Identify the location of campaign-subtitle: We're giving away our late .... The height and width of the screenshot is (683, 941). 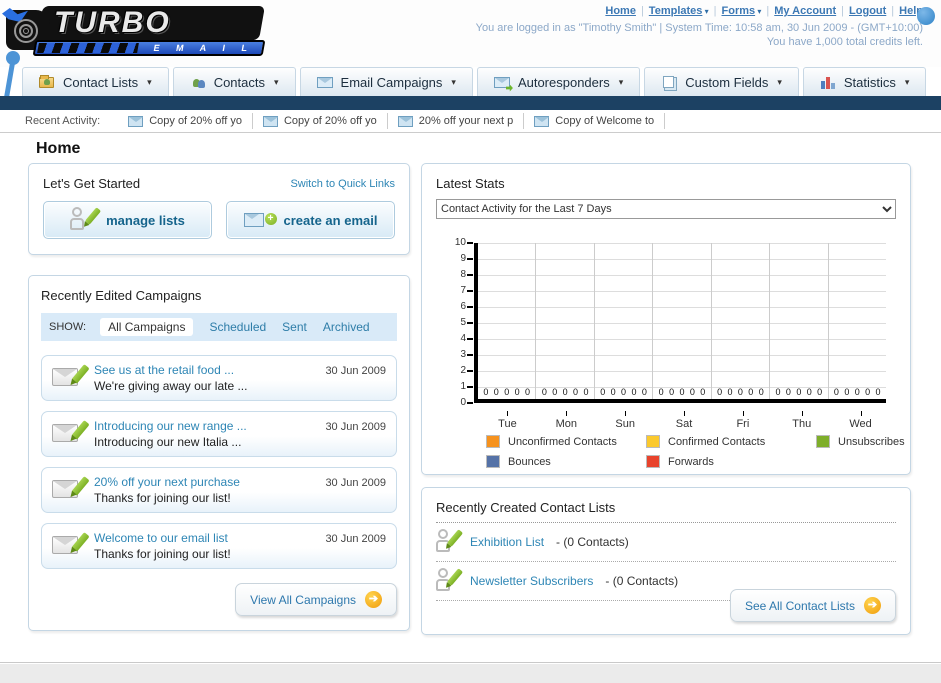
(171, 386).